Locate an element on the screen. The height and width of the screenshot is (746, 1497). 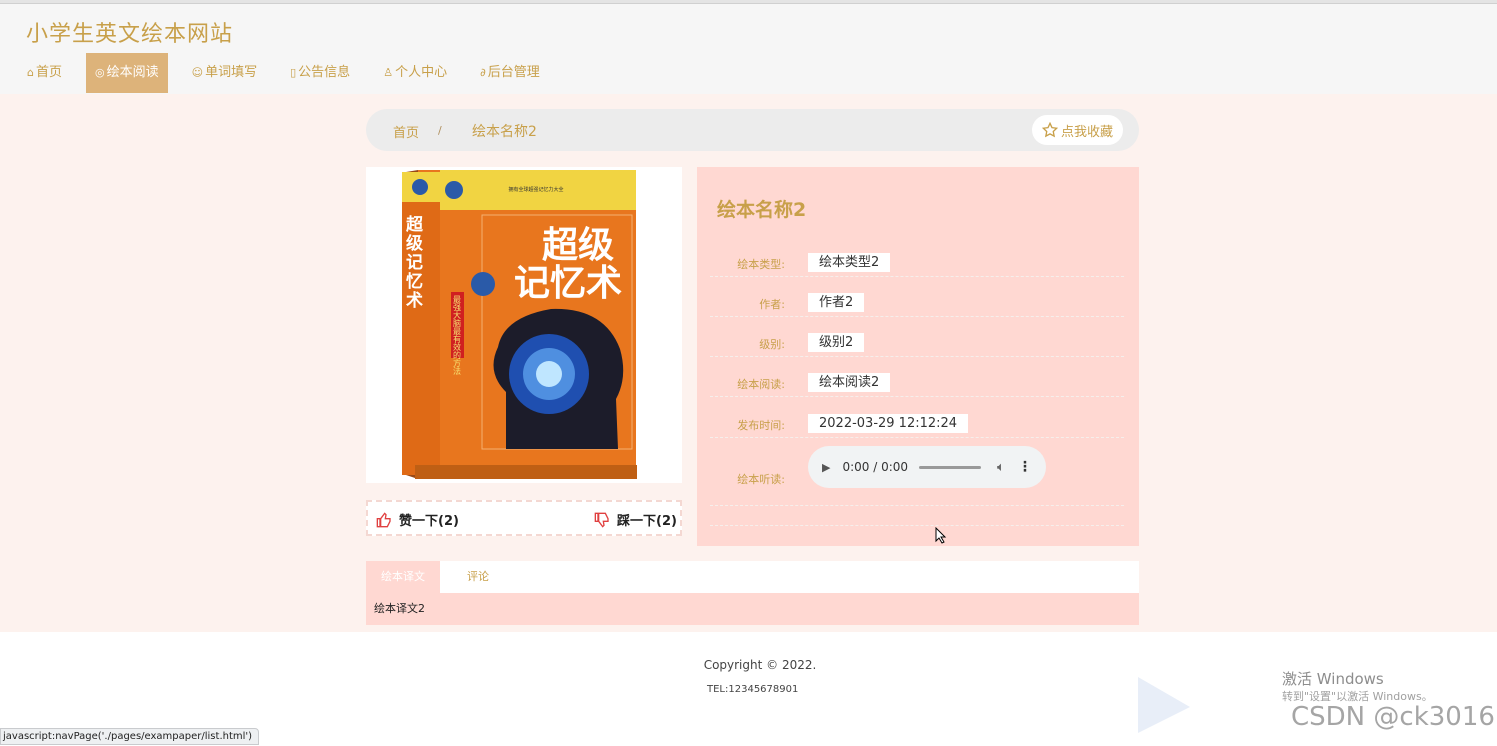
user-icon: ♙ is located at coordinates (388, 72).